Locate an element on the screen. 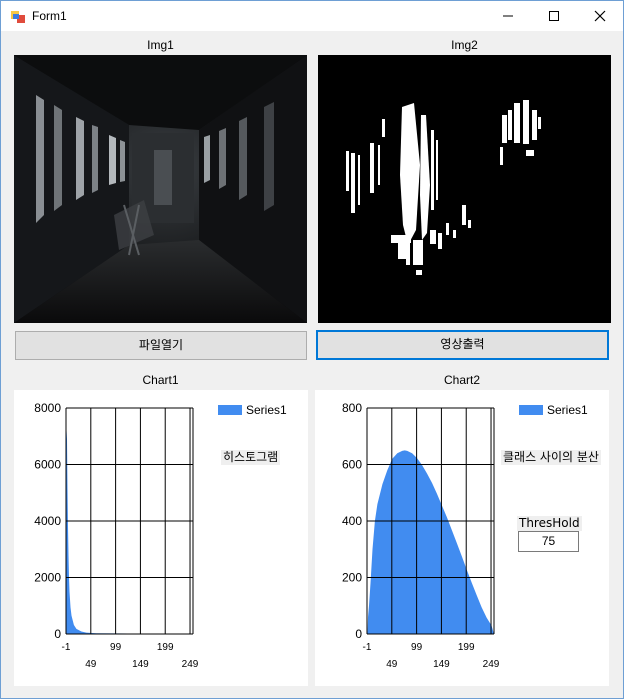 Image resolution: width=624 pixels, height=699 pixels. close-button is located at coordinates (600, 16).